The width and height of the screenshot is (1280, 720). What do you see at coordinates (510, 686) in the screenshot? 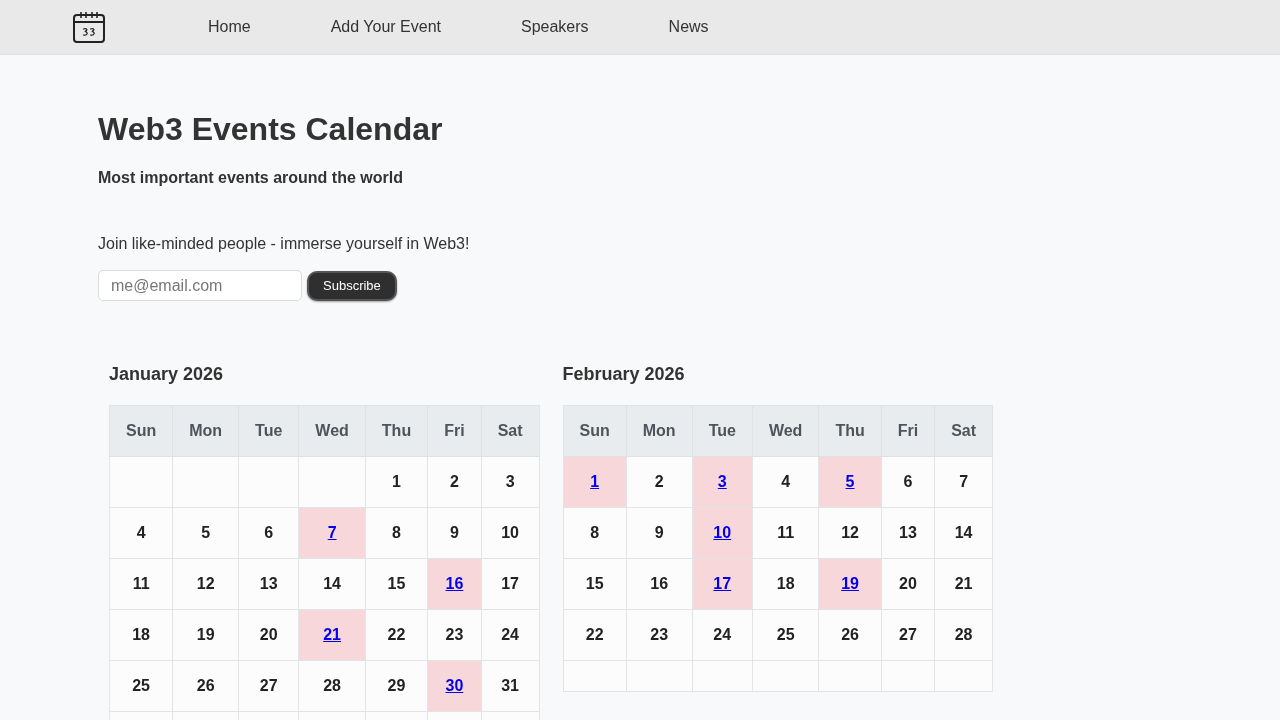
I see `day-cell: 31` at bounding box center [510, 686].